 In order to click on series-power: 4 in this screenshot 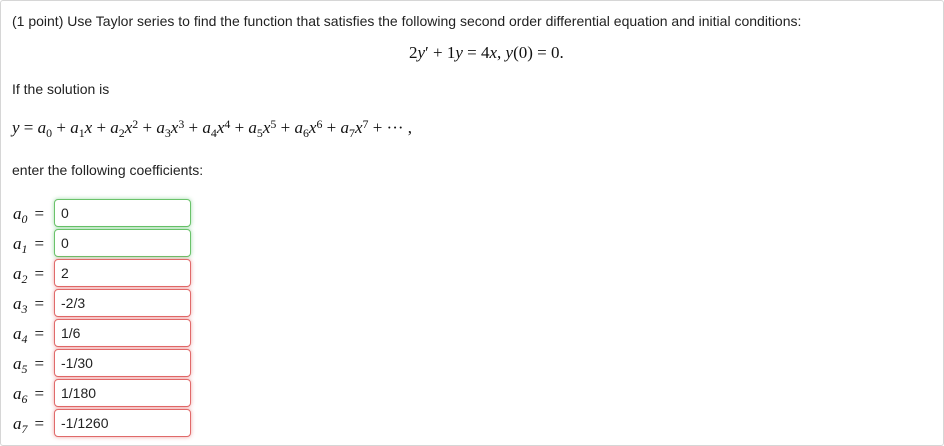, I will do `click(227, 123)`.